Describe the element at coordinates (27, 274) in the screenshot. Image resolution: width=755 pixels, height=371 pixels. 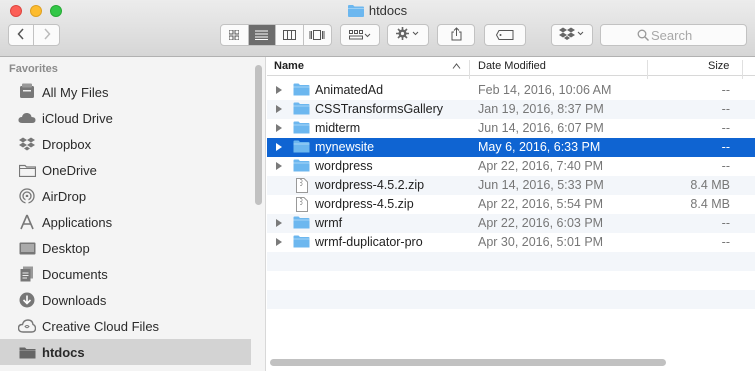
I see `documents-icon` at that location.